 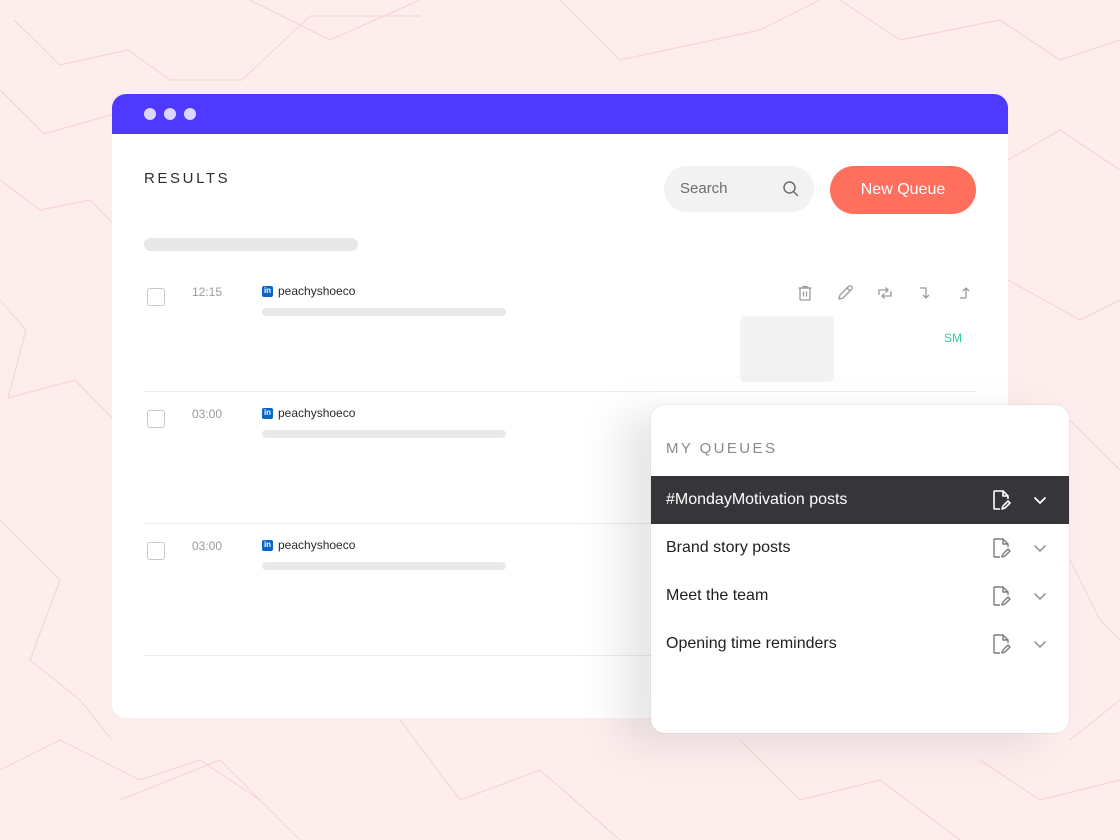 I want to click on post-actions, so click(x=885, y=293).